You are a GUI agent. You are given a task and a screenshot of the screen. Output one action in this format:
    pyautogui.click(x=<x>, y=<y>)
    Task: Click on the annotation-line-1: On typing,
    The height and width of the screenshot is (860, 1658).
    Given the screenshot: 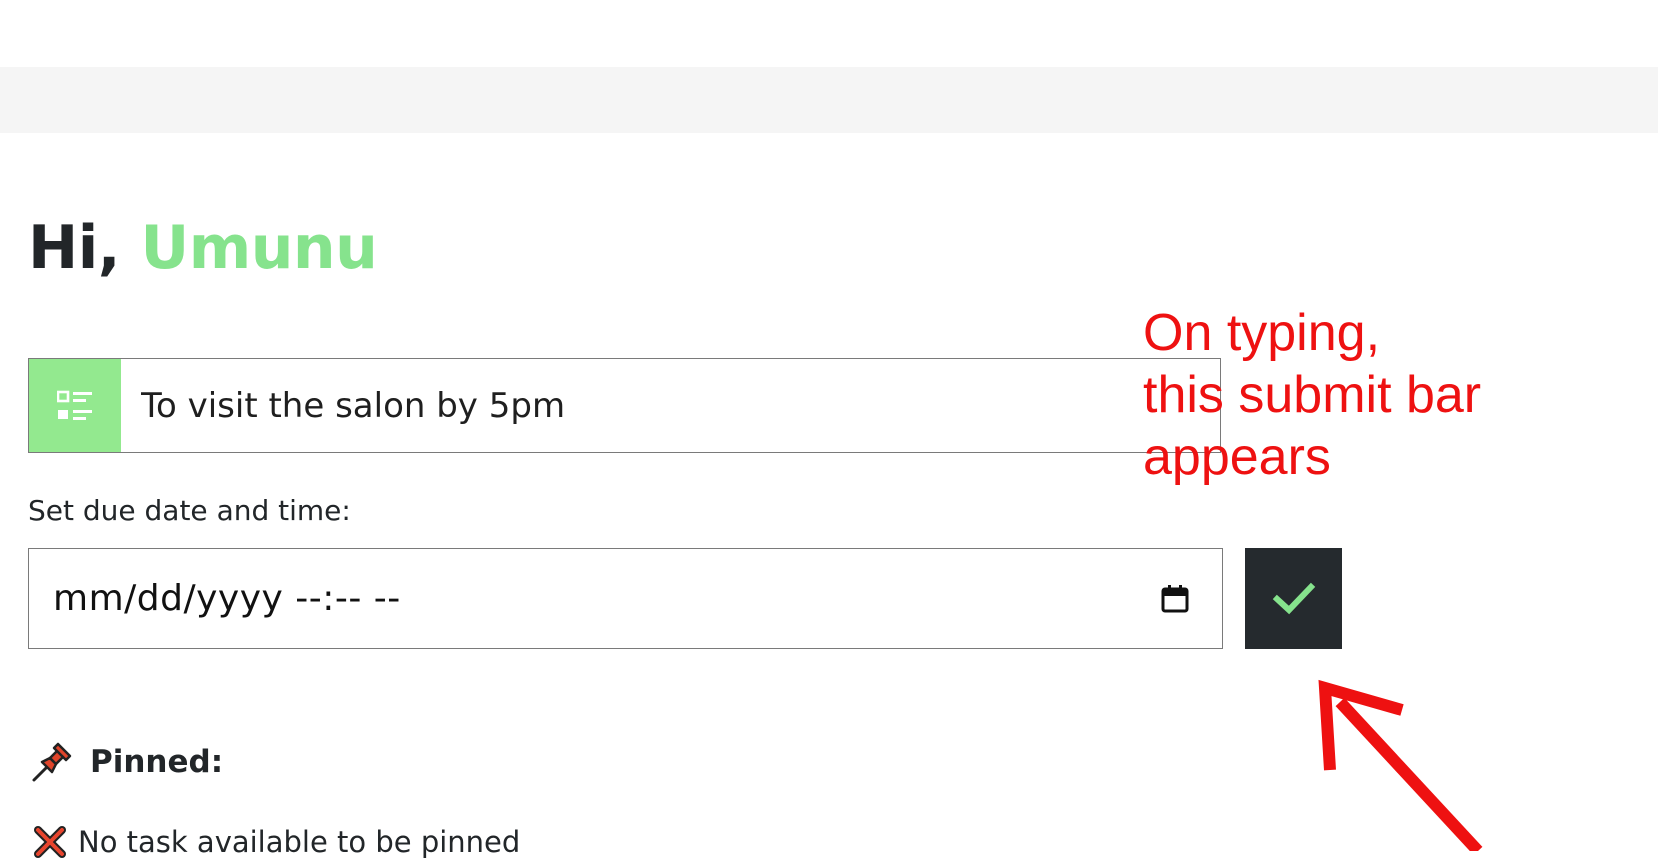 What is the action you would take?
    pyautogui.click(x=1262, y=333)
    